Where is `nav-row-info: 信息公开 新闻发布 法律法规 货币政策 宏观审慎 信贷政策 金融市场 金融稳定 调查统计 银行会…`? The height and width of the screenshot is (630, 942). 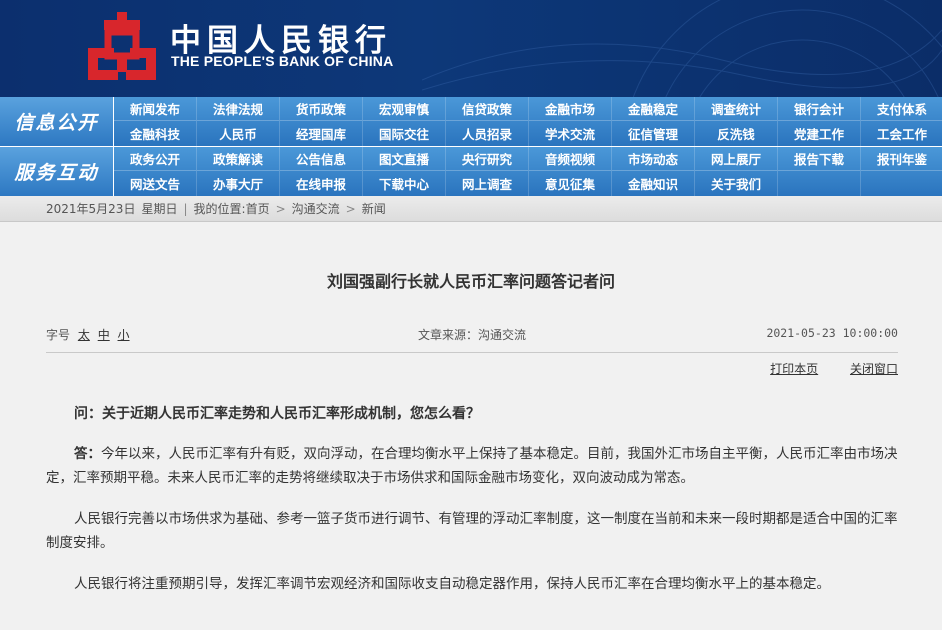
nav-row-info: 信息公开 新闻发布 法律法规 货币政策 宏观审慎 信贷政策 金融市场 金融稳定 调查统计 银行会… is located at coordinates (471, 121).